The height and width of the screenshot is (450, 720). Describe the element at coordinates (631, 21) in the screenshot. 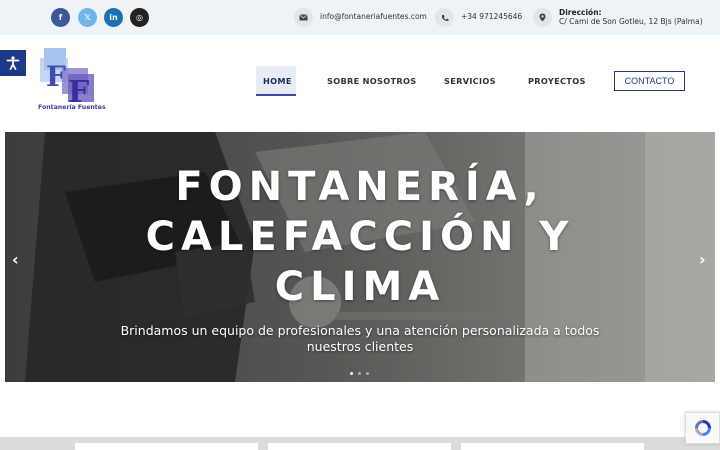

I see `address-text: C/ Cami de Son Gotleu, 12 Bjs (Palma)` at that location.